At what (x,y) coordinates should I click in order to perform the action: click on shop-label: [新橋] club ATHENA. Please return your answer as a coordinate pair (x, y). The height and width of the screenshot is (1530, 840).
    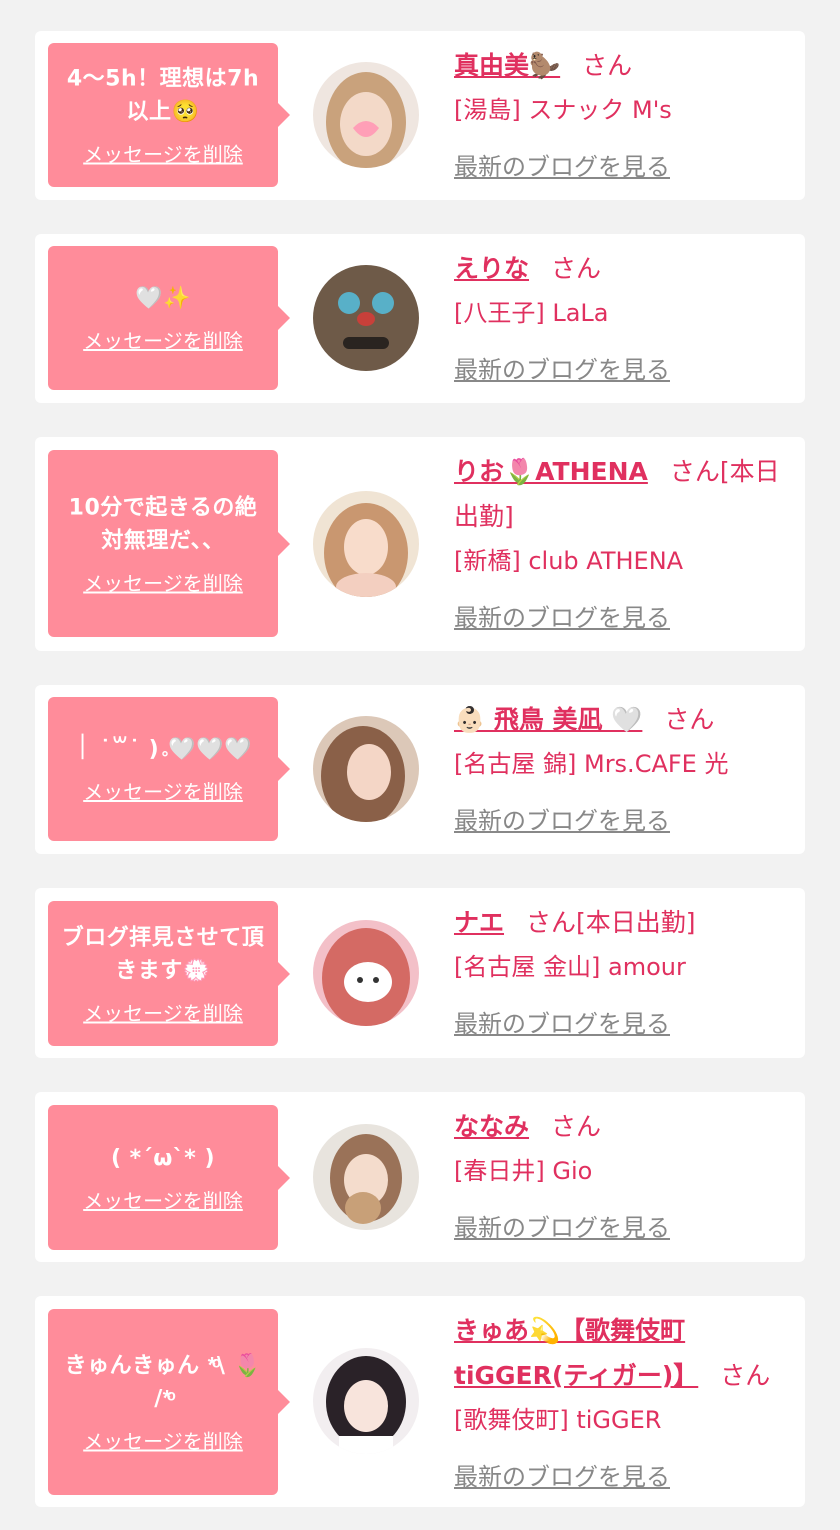
    Looking at the image, I should click on (569, 561).